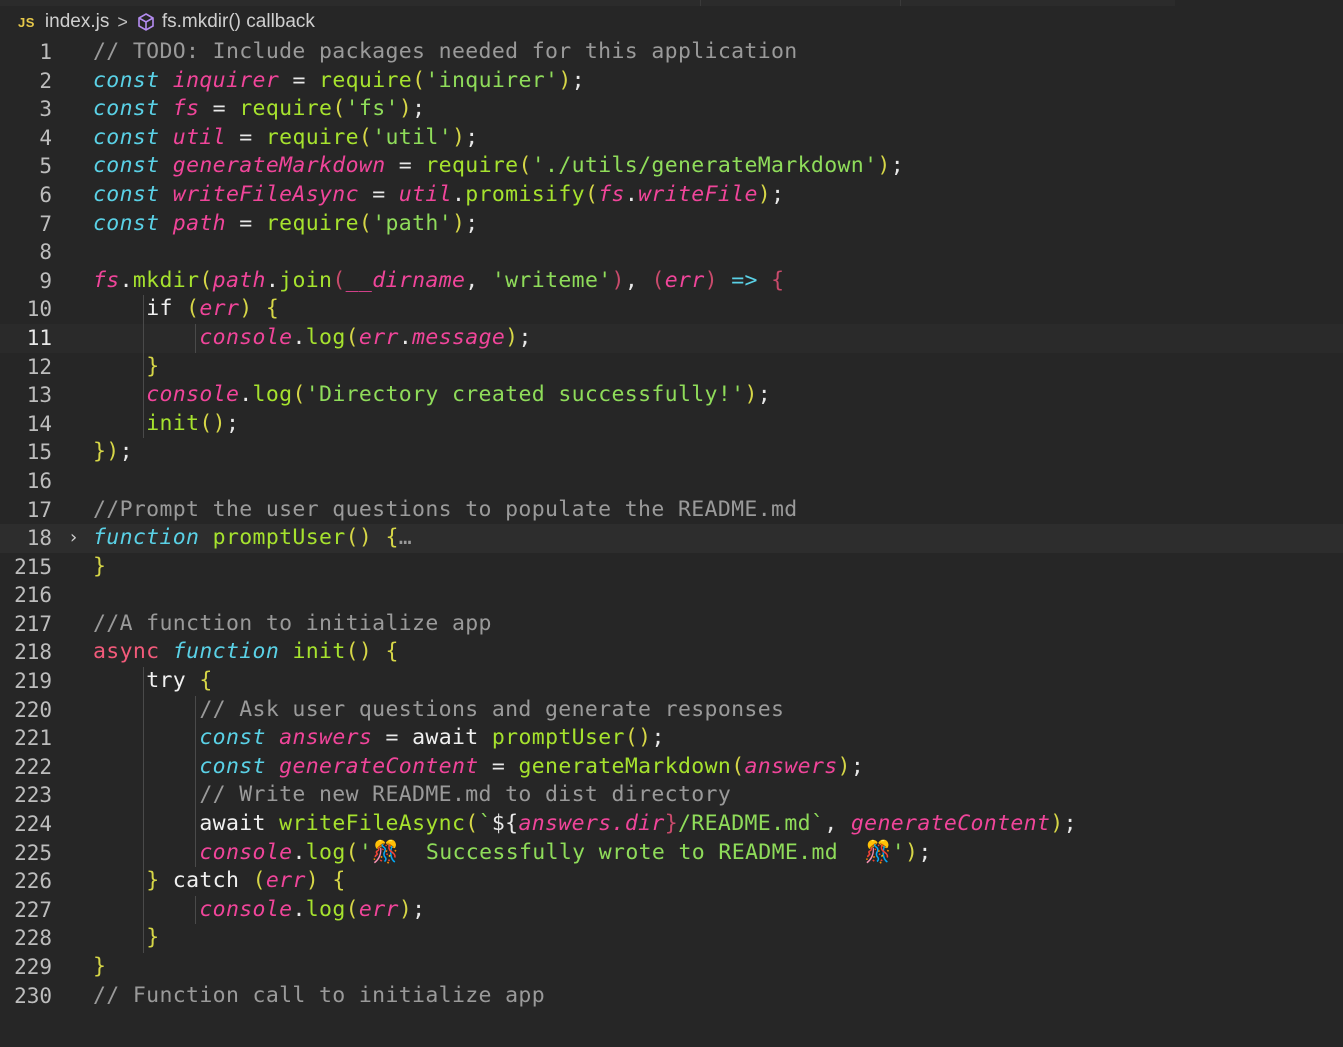 Image resolution: width=1343 pixels, height=1047 pixels. Describe the element at coordinates (671, 967) in the screenshot. I see `code-line: 229}` at that location.